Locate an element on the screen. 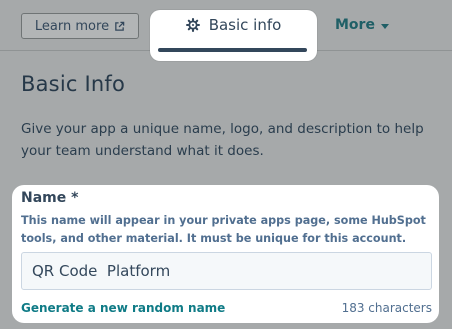  character-count: 183 characters is located at coordinates (386, 308).